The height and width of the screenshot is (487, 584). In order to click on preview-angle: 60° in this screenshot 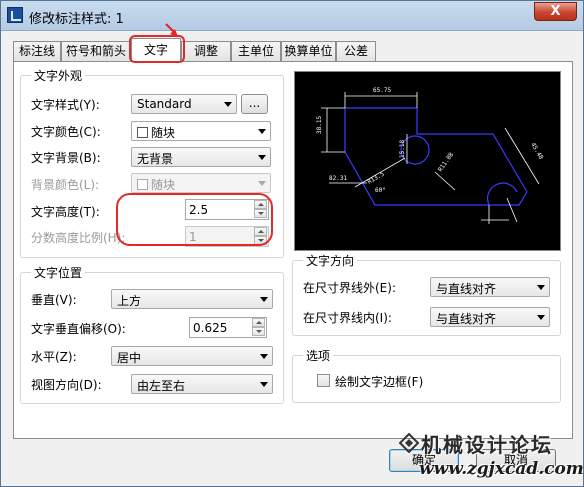, I will do `click(380, 190)`.